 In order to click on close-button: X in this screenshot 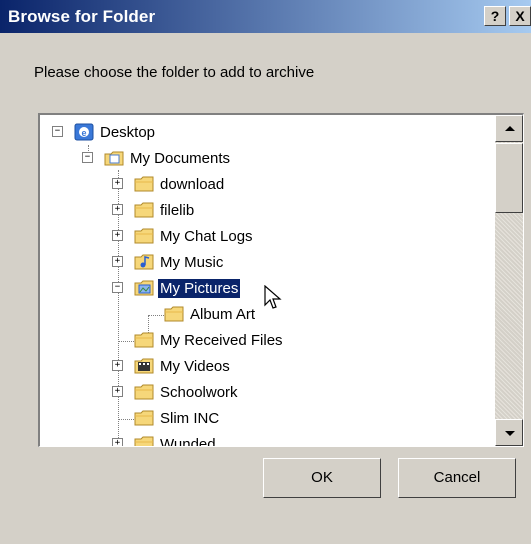, I will do `click(520, 16)`.